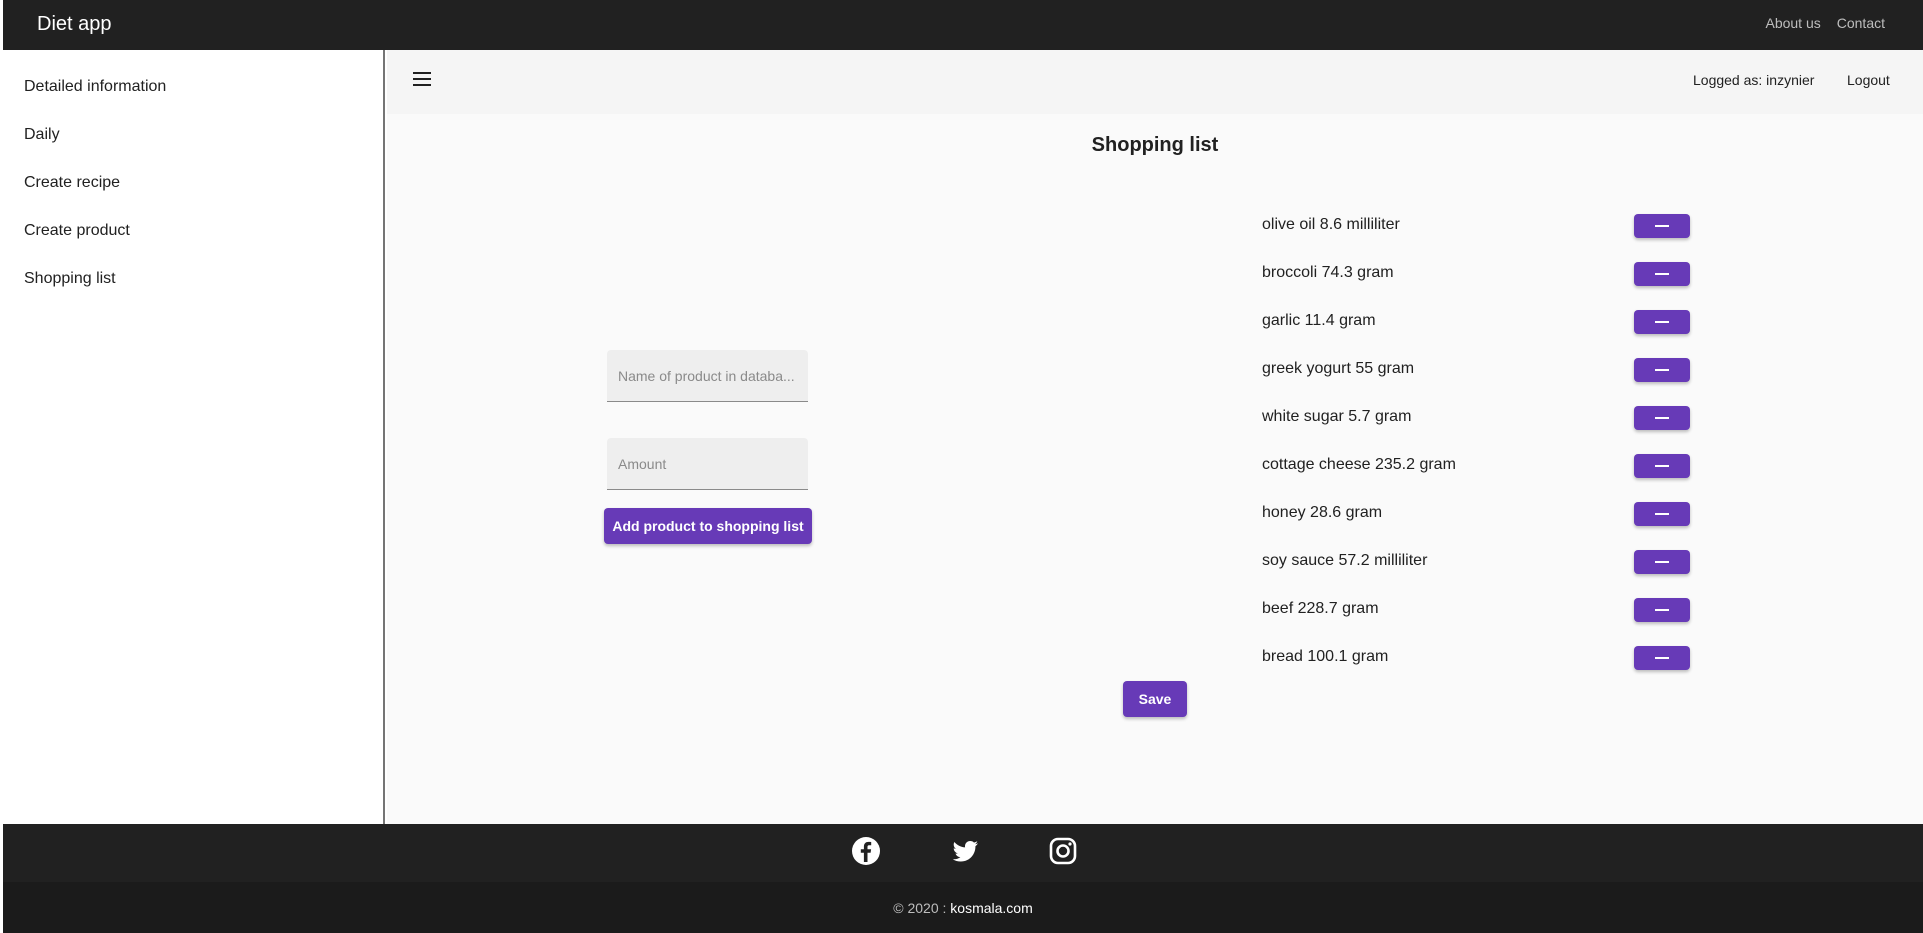  I want to click on amount-input, so click(707, 463).